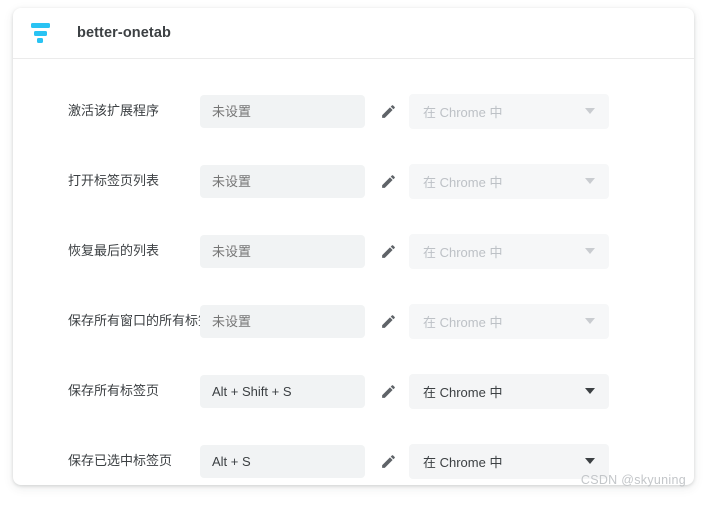  I want to click on shortcut-command-label: 激活该扩展程序, so click(114, 110).